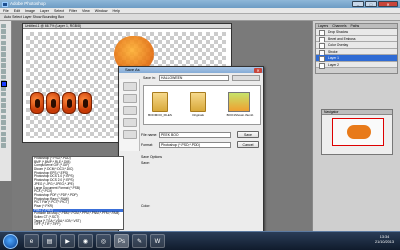 The width and height of the screenshot is (400, 250). I want to click on tab-channels: Channels, so click(339, 26).